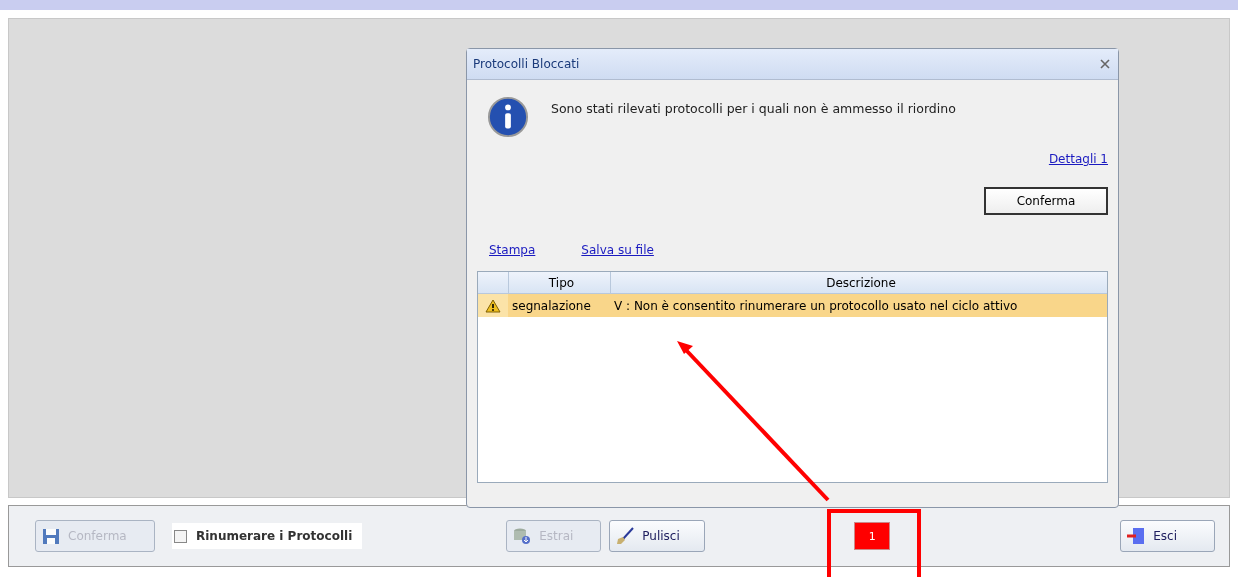 The image size is (1238, 577). I want to click on close-icon, so click(1105, 64).